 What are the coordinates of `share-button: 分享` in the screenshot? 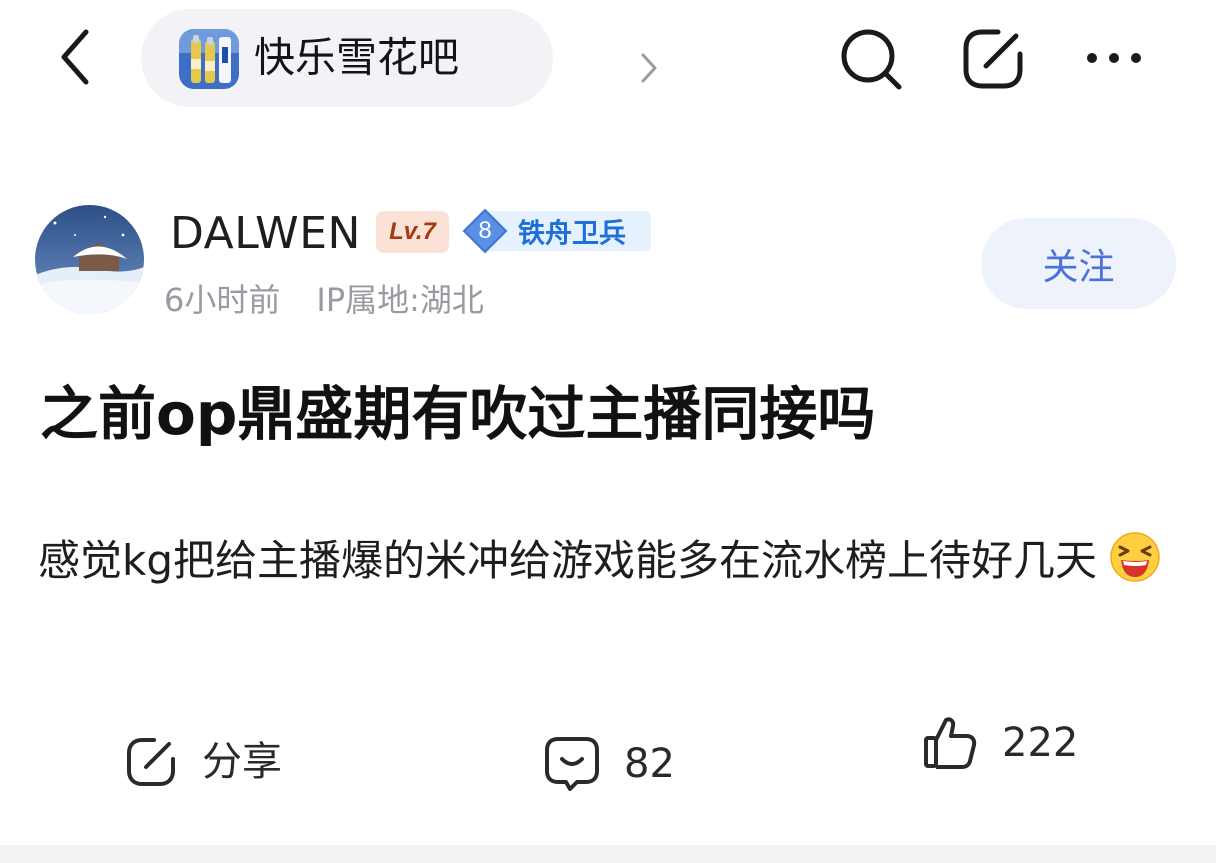 It's located at (203, 762).